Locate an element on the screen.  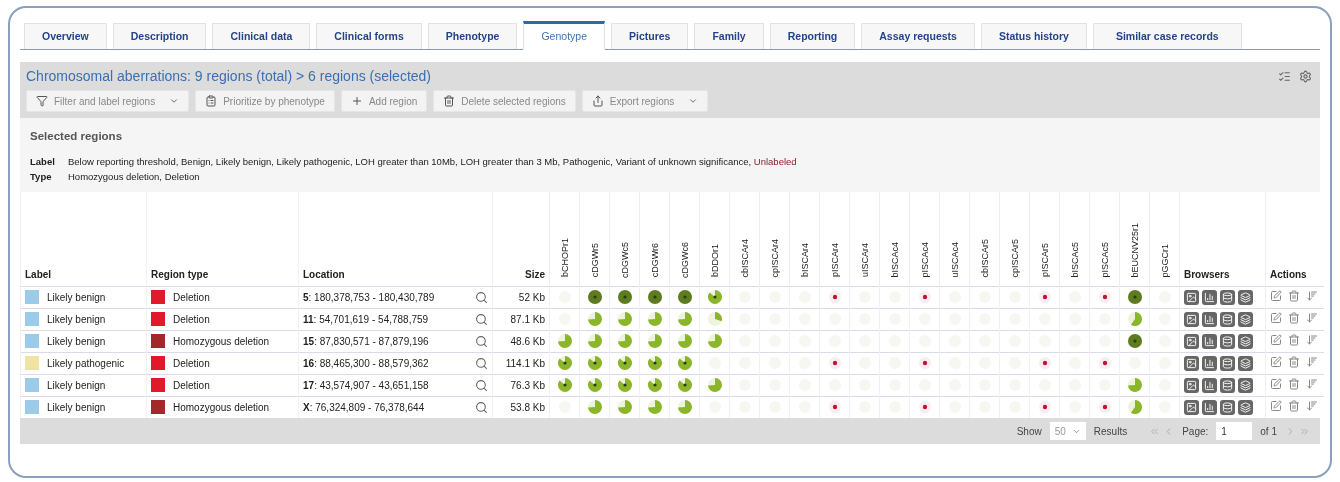
tab: Reporting is located at coordinates (812, 36).